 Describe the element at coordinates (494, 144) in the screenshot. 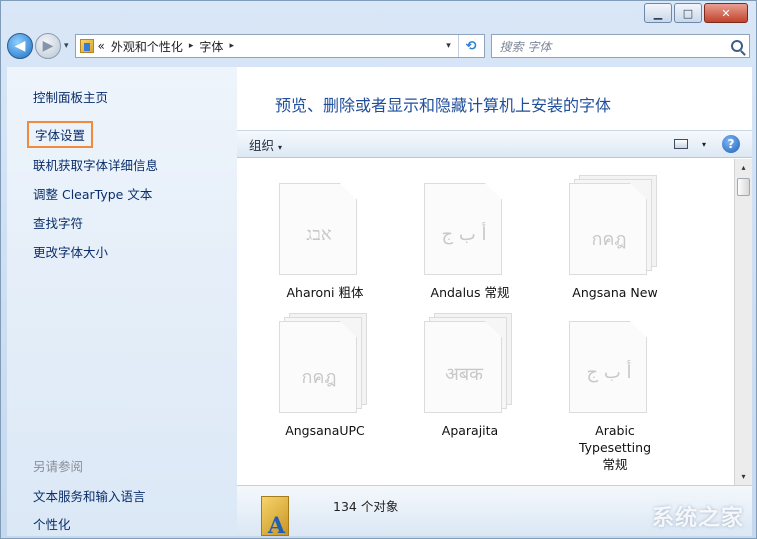

I see `command-bar: 组织 ▾ ▾ ?` at that location.